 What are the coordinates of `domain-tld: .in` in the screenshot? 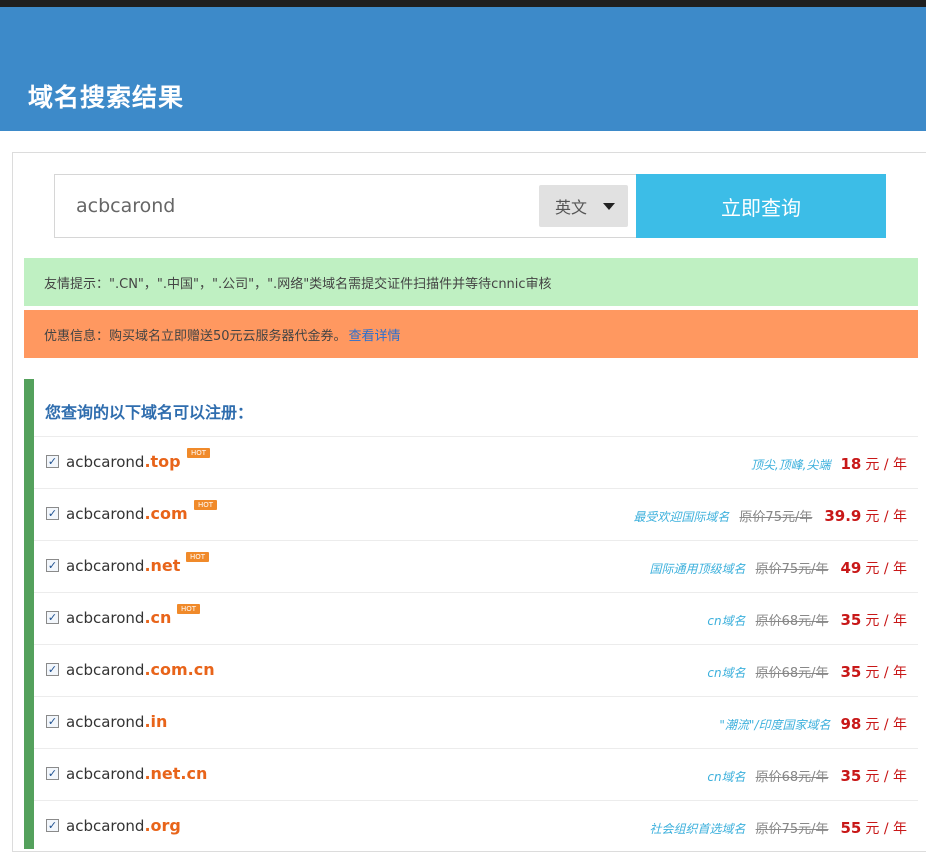 It's located at (156, 721).